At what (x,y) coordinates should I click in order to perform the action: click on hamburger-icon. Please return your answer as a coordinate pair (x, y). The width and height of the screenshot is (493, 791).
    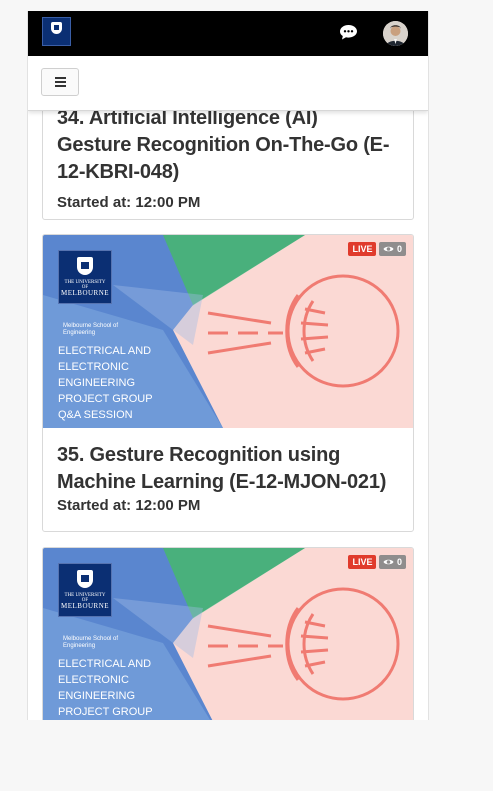
    Looking at the image, I should click on (60, 78).